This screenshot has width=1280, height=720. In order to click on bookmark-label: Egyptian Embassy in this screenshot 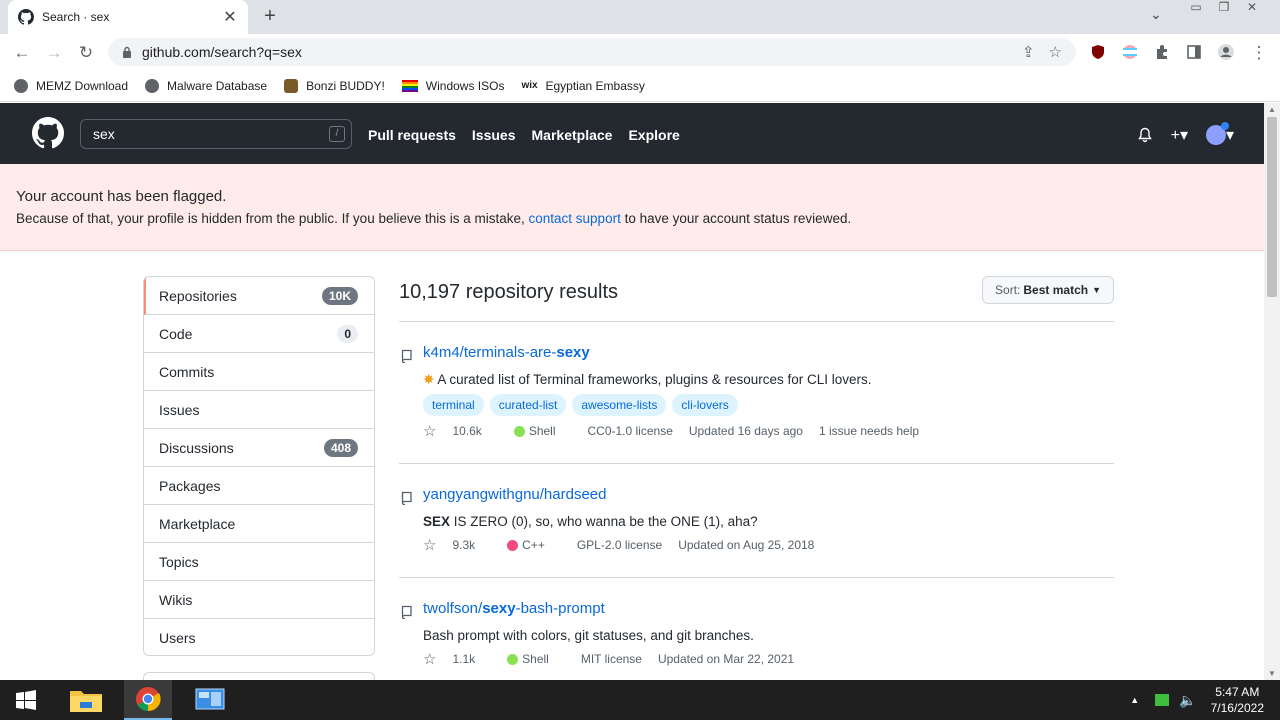, I will do `click(595, 85)`.